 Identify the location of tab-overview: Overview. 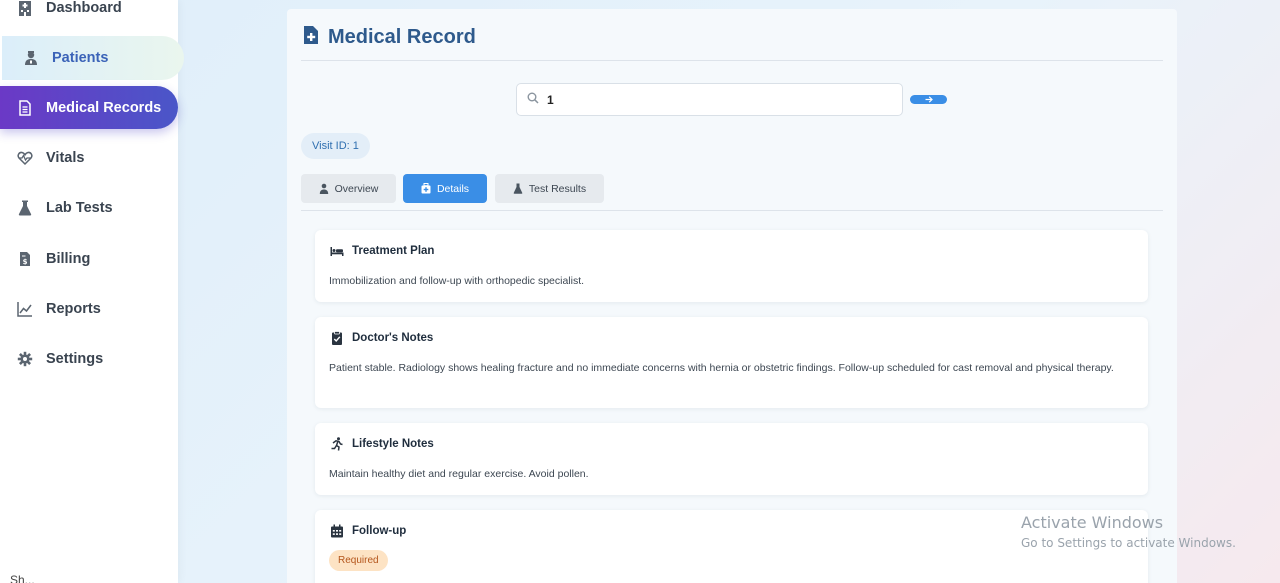
(348, 188).